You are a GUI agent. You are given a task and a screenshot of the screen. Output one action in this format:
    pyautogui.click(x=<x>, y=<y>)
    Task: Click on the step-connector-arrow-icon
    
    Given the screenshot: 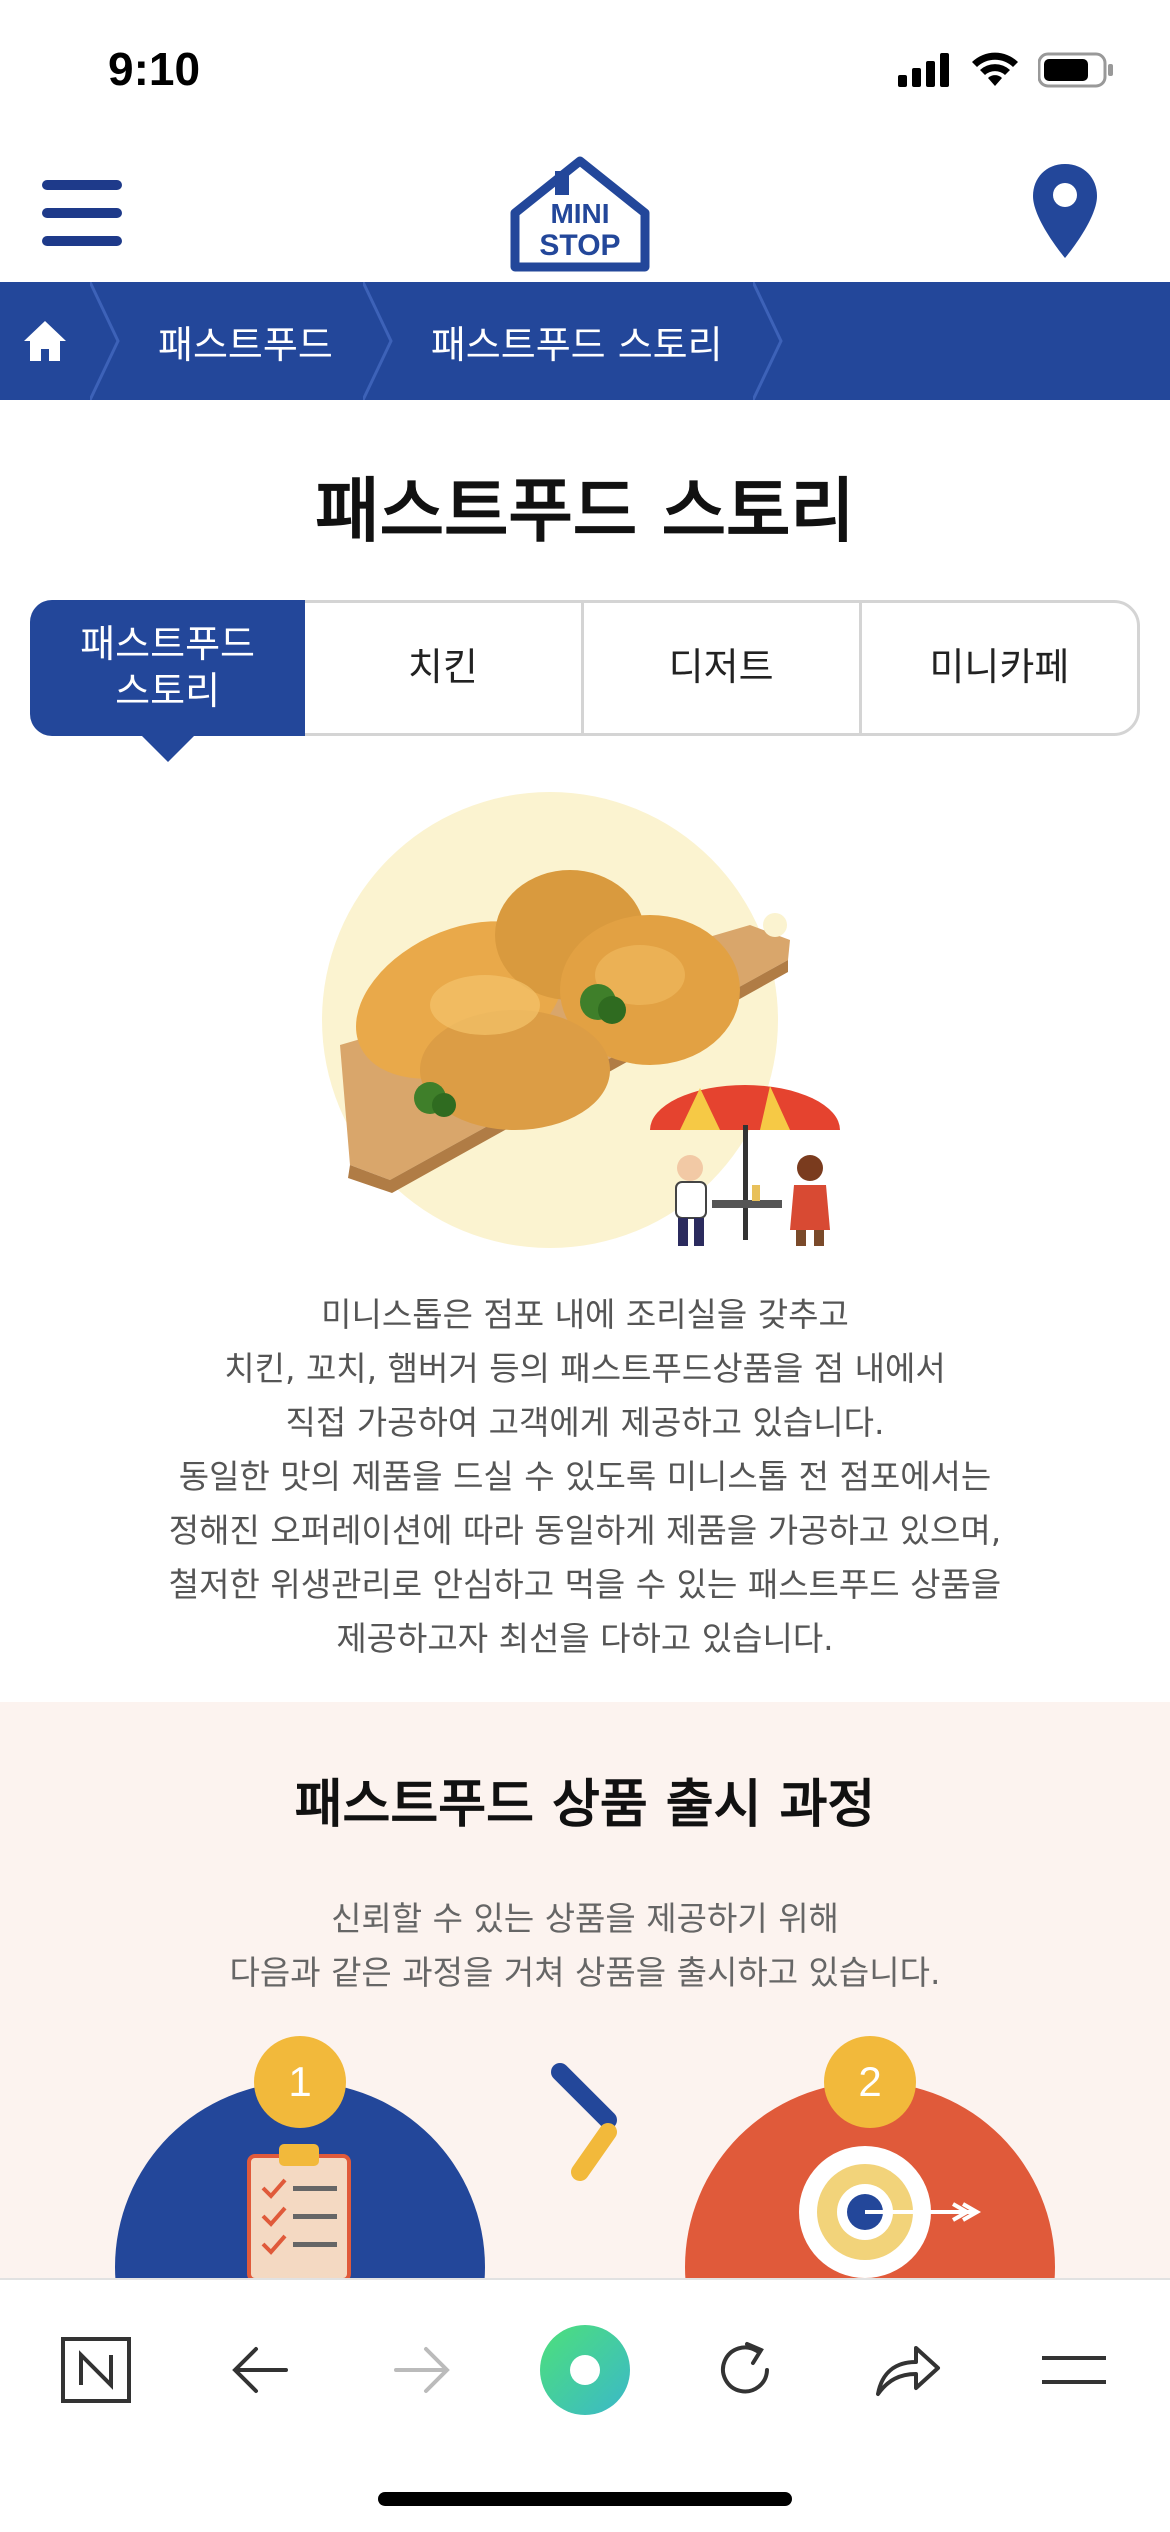 What is the action you would take?
    pyautogui.click(x=584, y=2122)
    